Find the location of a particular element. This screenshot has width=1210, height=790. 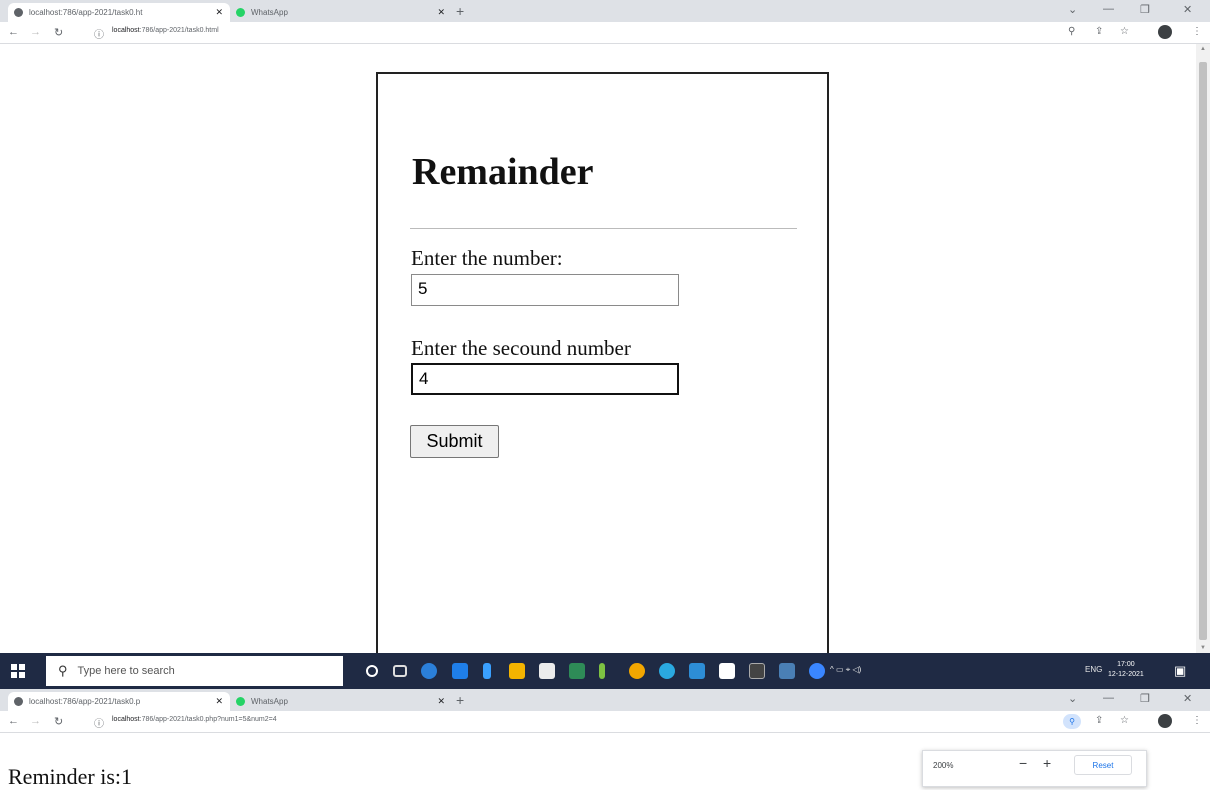

tab-title: localhost:786/app-2021/task0.ht is located at coordinates (86, 12).